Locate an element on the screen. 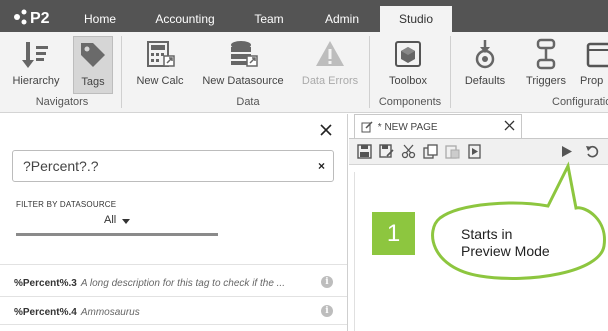 The image size is (608, 331). new-calc-button: New Calc is located at coordinates (160, 65).